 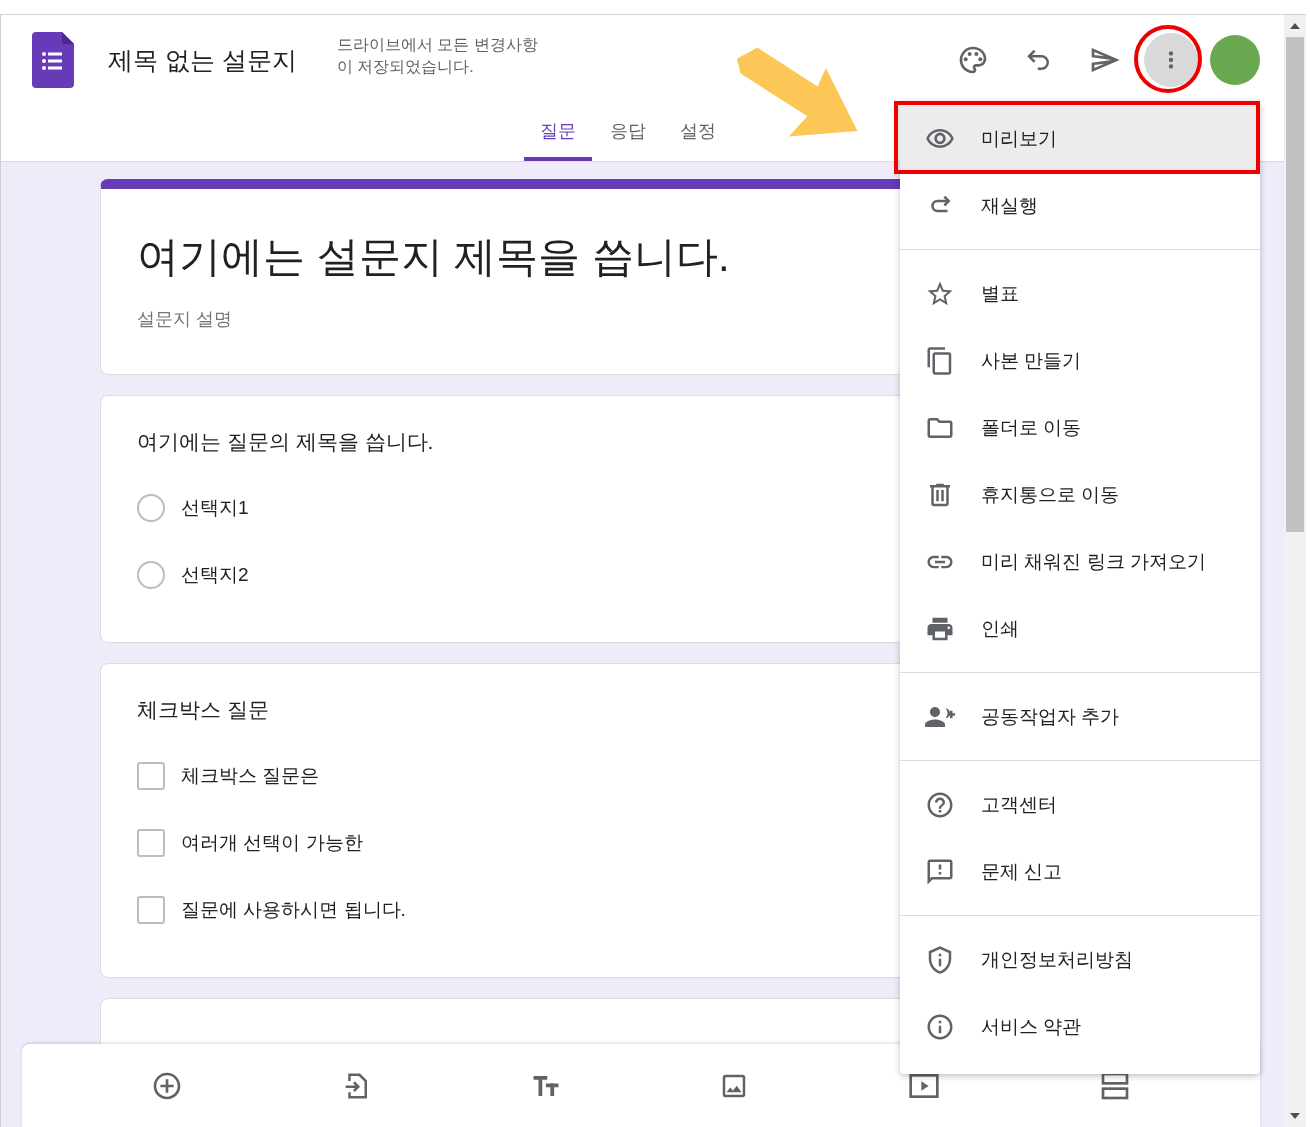 I want to click on option-label: 질문에 사용하시면 됩니다., so click(x=293, y=909).